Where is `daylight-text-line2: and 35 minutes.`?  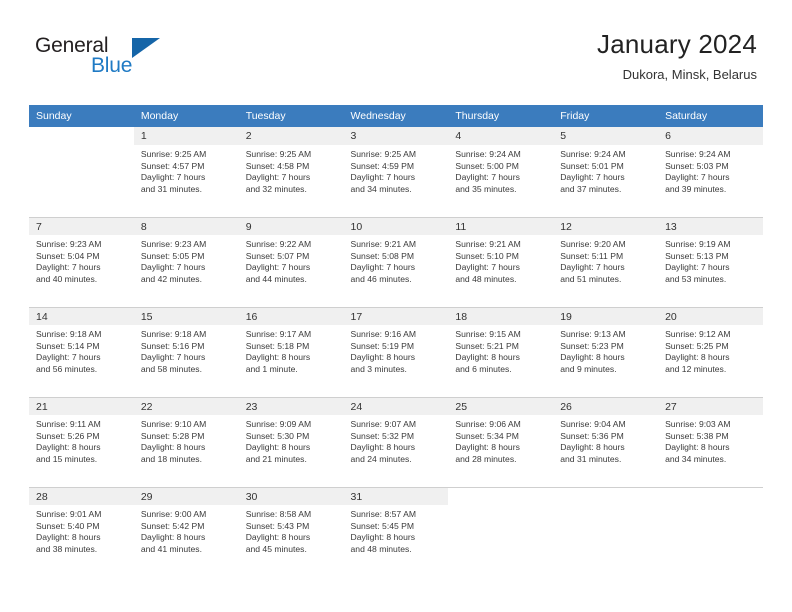
daylight-text-line2: and 35 minutes. is located at coordinates (486, 188).